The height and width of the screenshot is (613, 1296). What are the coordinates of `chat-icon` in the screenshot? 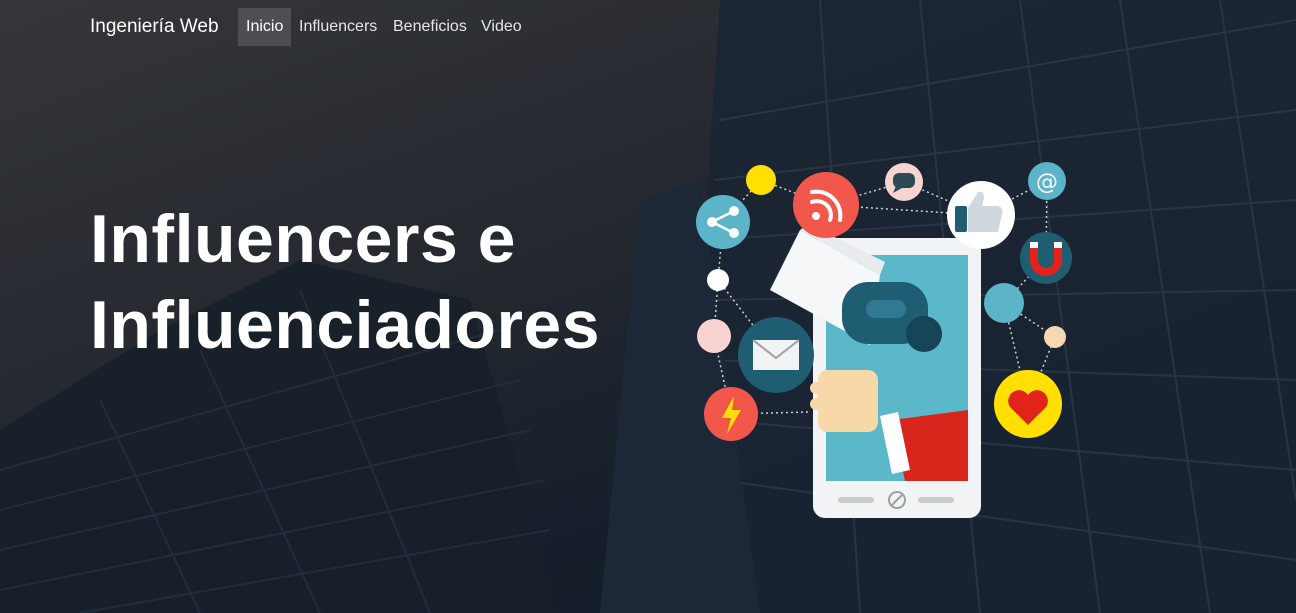 It's located at (904, 182).